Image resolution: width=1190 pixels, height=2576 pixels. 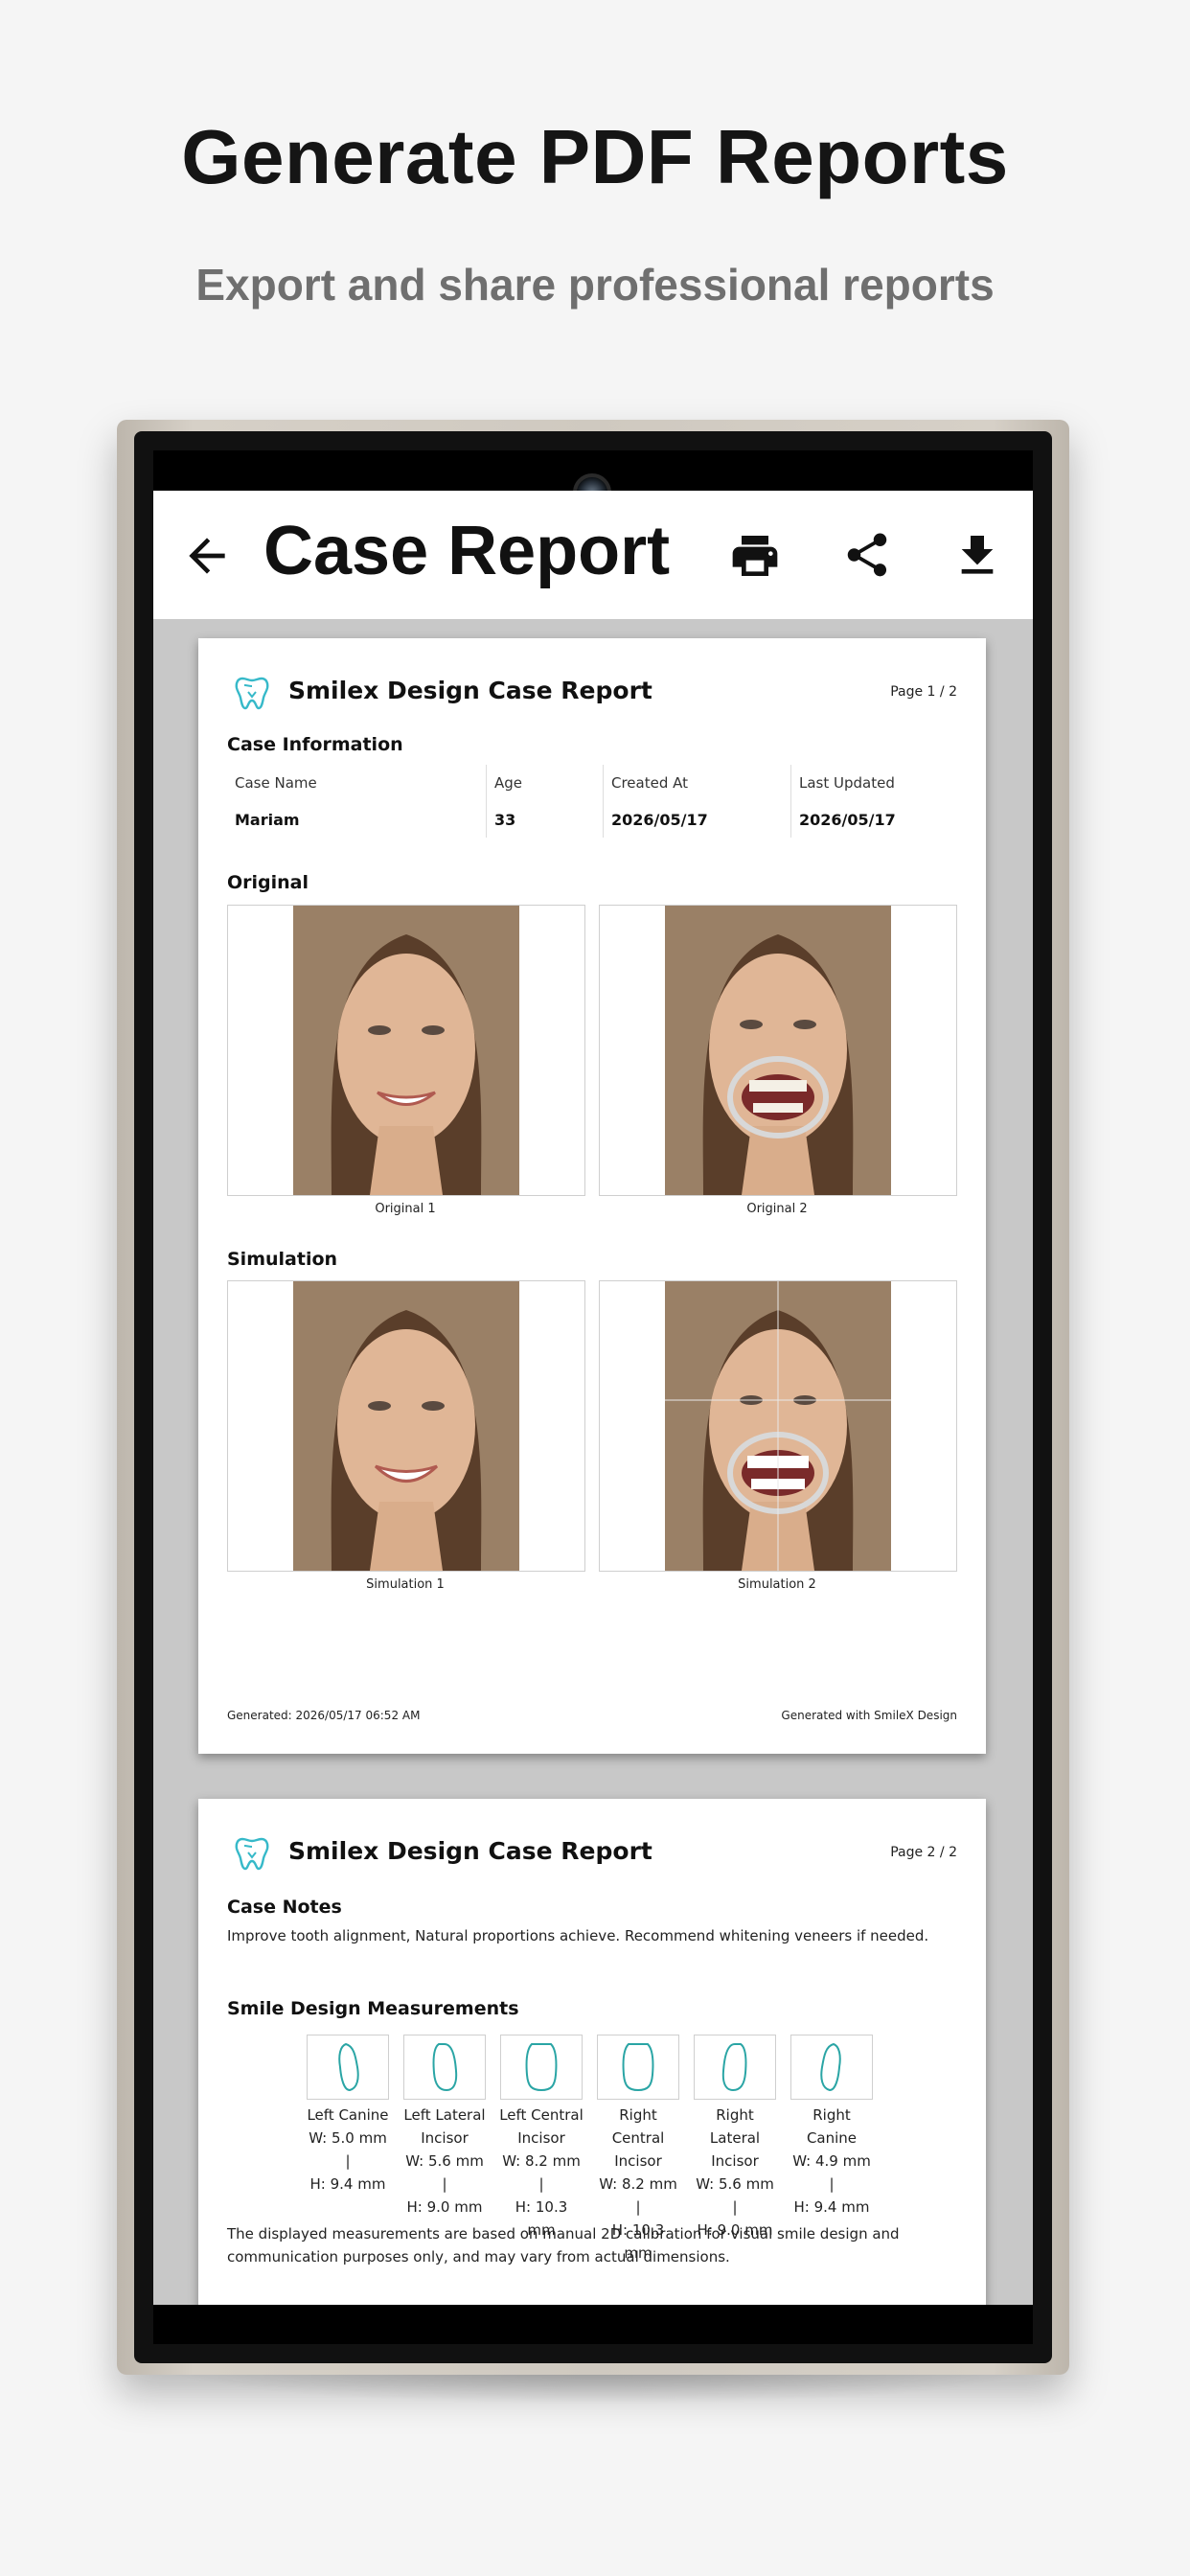 I want to click on age-cell: Age 33, so click(x=545, y=801).